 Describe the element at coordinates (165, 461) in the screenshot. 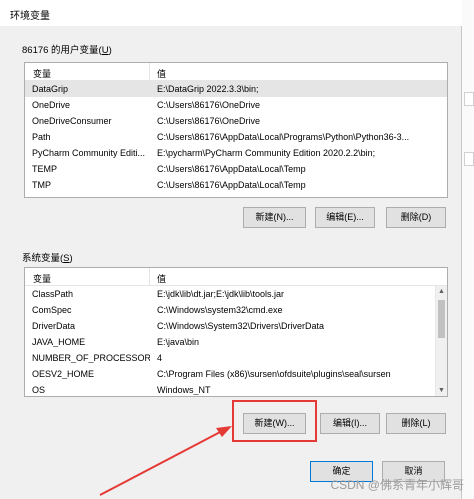

I see `annotation-arrow-icon` at that location.